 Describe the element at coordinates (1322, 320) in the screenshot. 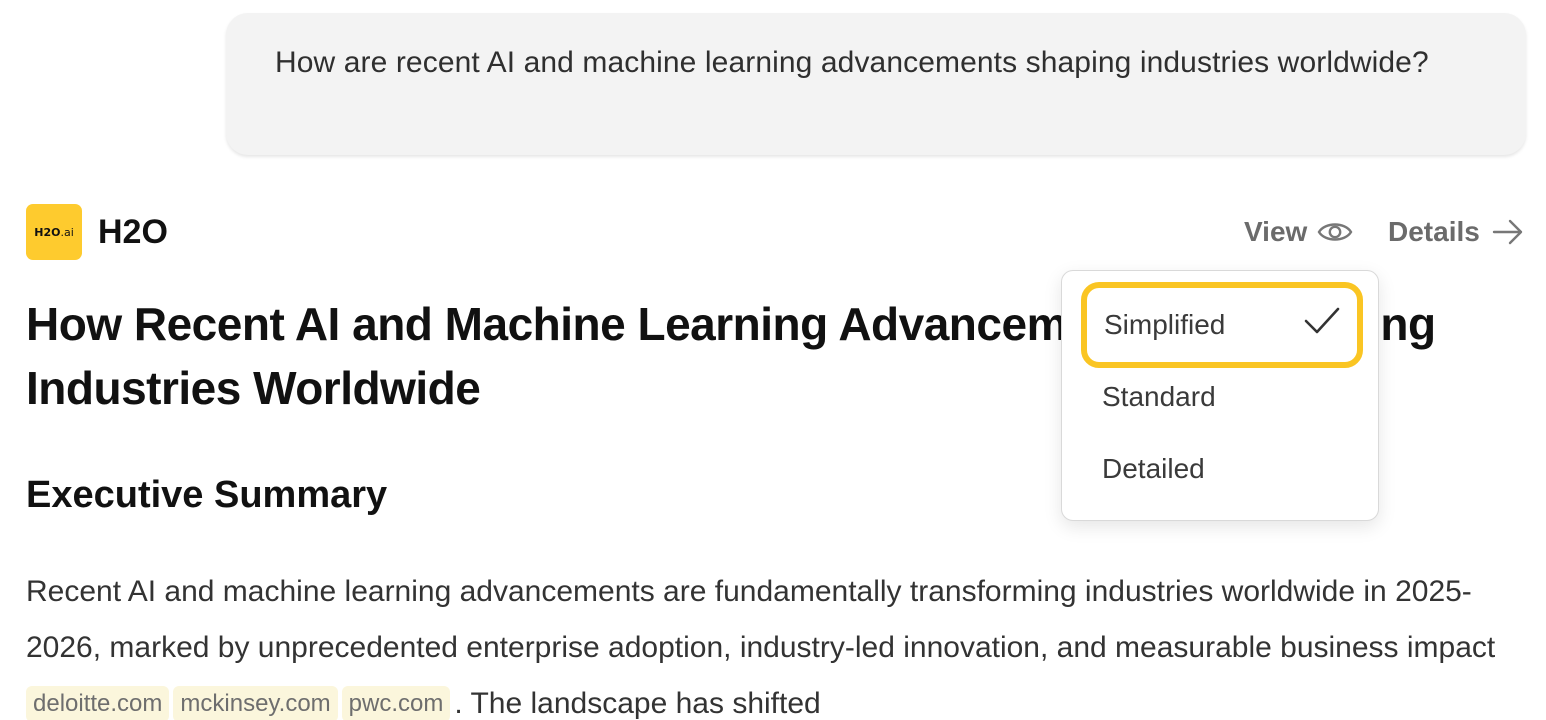

I see `checkmark-icon` at that location.